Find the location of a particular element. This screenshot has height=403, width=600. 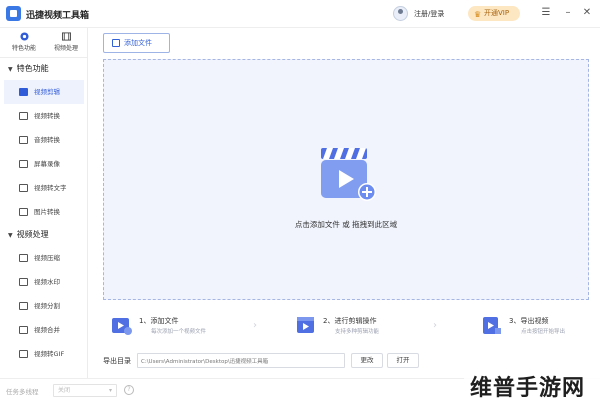

sidebar-item-video-split: 视频分割 is located at coordinates (43, 306).